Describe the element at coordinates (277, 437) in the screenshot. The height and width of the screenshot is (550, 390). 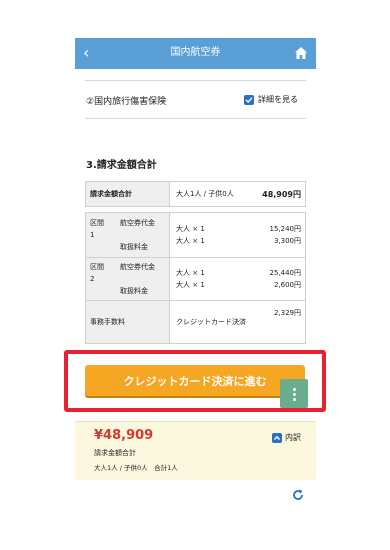
I see `chevron-up-icon` at that location.